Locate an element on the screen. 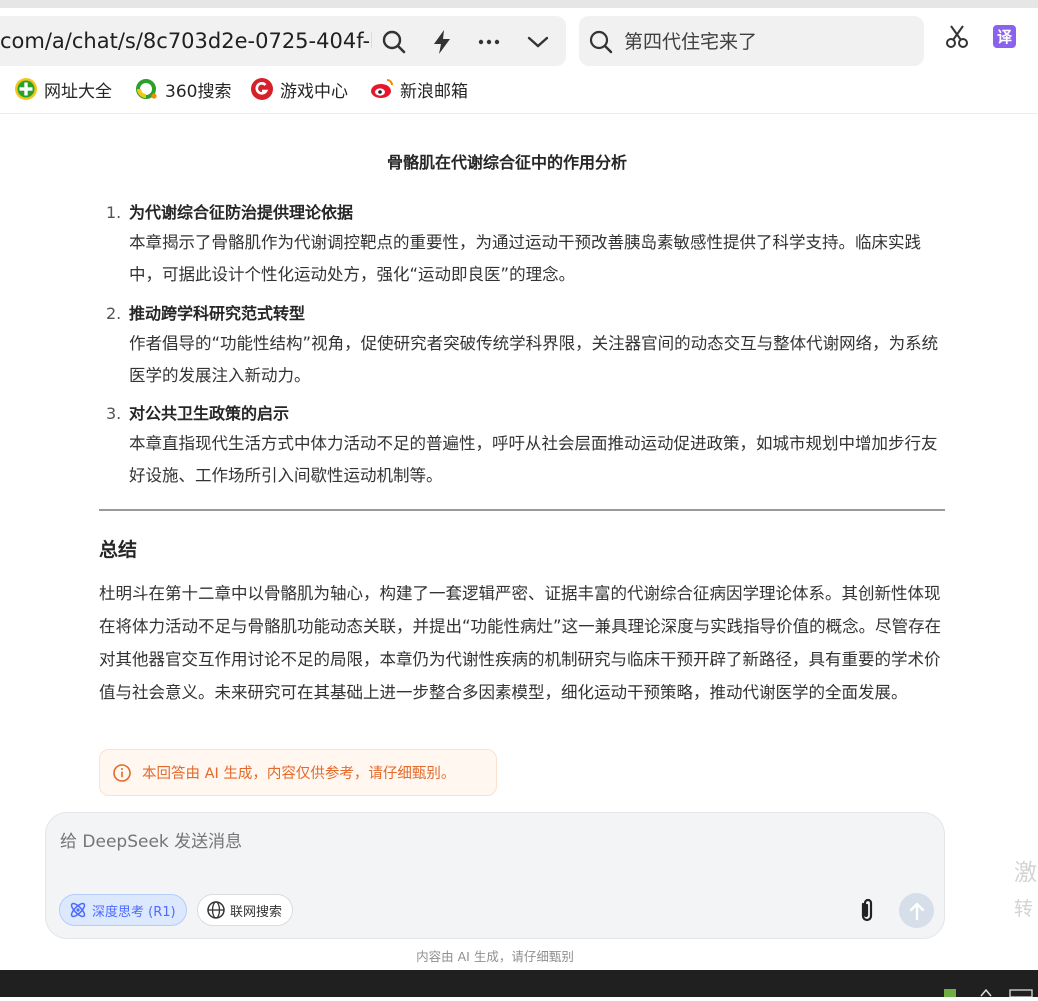 Image resolution: width=1038 pixels, height=1001 pixels. atom-icon is located at coordinates (78, 910).